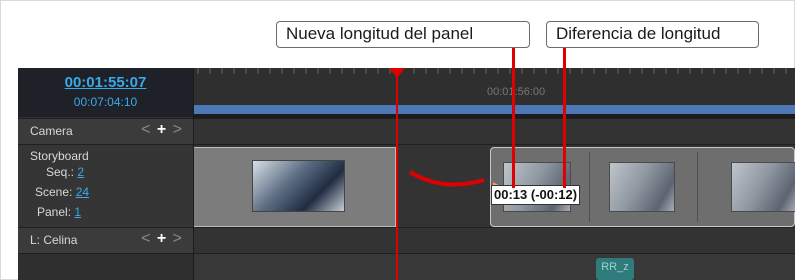 The image size is (795, 280). What do you see at coordinates (105, 92) in the screenshot?
I see `timecode-display: 00:01:55:07 00:07:04:10` at bounding box center [105, 92].